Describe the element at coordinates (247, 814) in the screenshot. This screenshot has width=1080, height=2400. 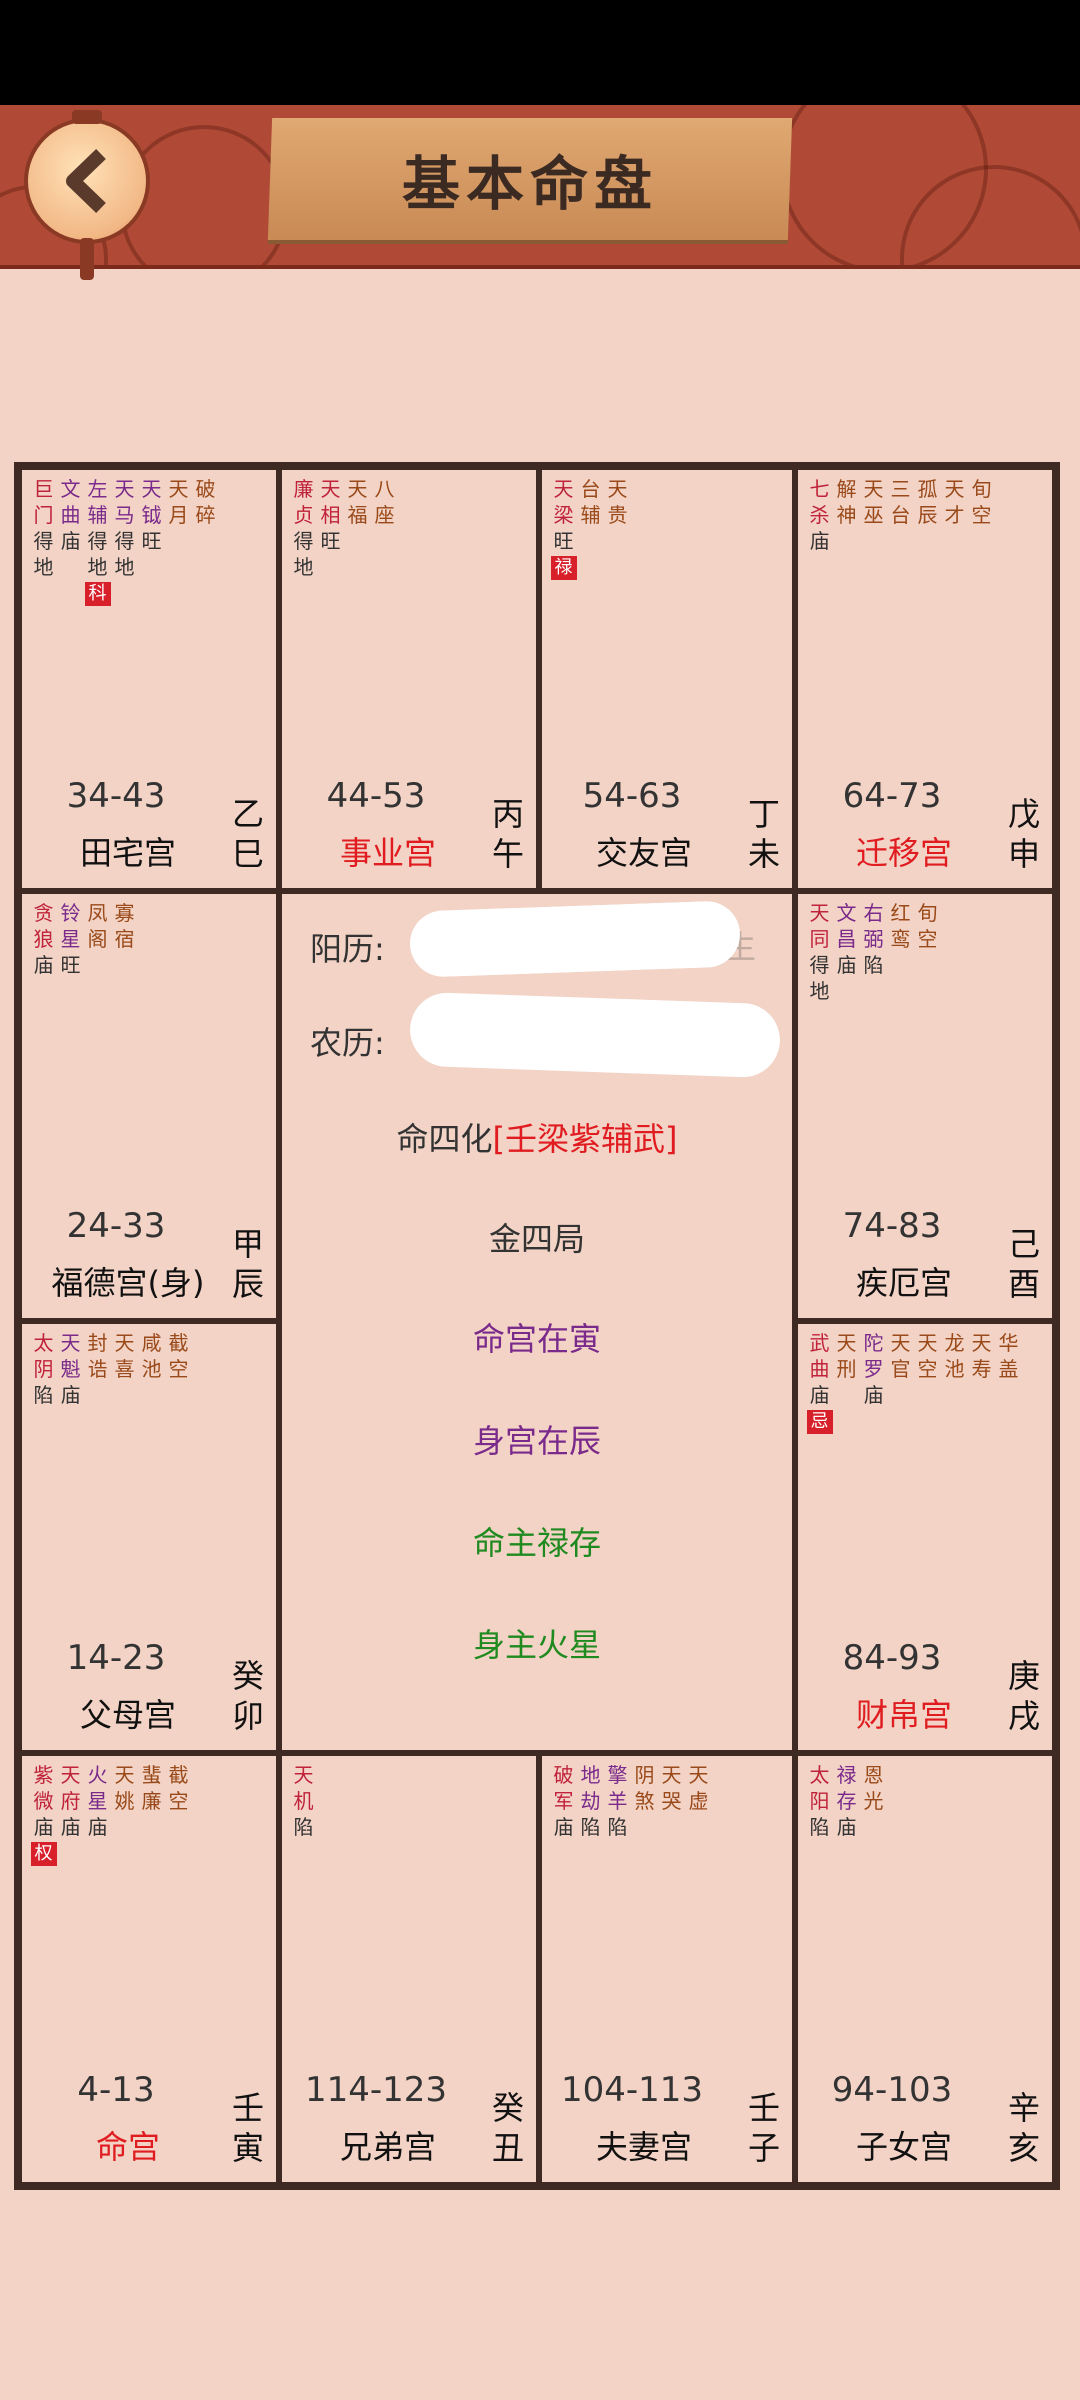
I see `heavenly-stem: 乙` at that location.